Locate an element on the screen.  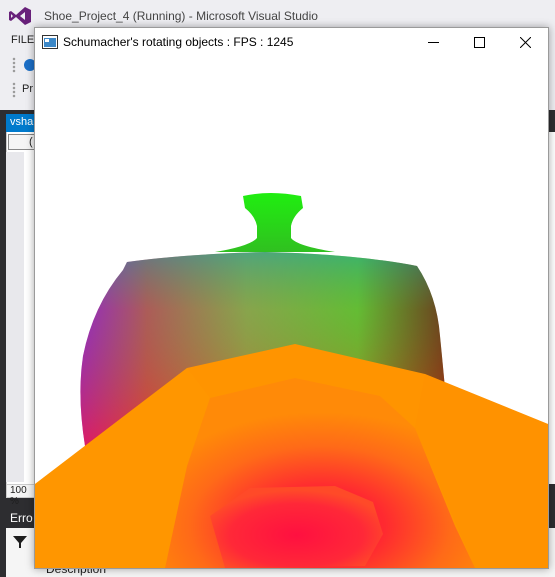
editor-gutter is located at coordinates (15, 317).